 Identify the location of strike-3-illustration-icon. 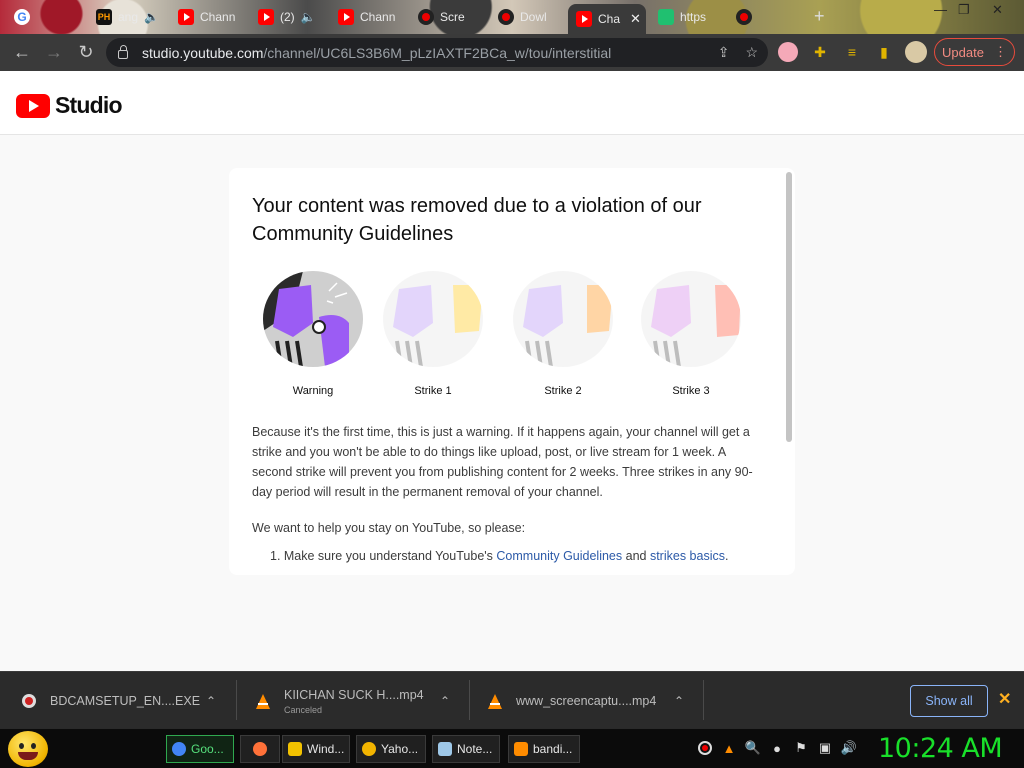
(691, 319).